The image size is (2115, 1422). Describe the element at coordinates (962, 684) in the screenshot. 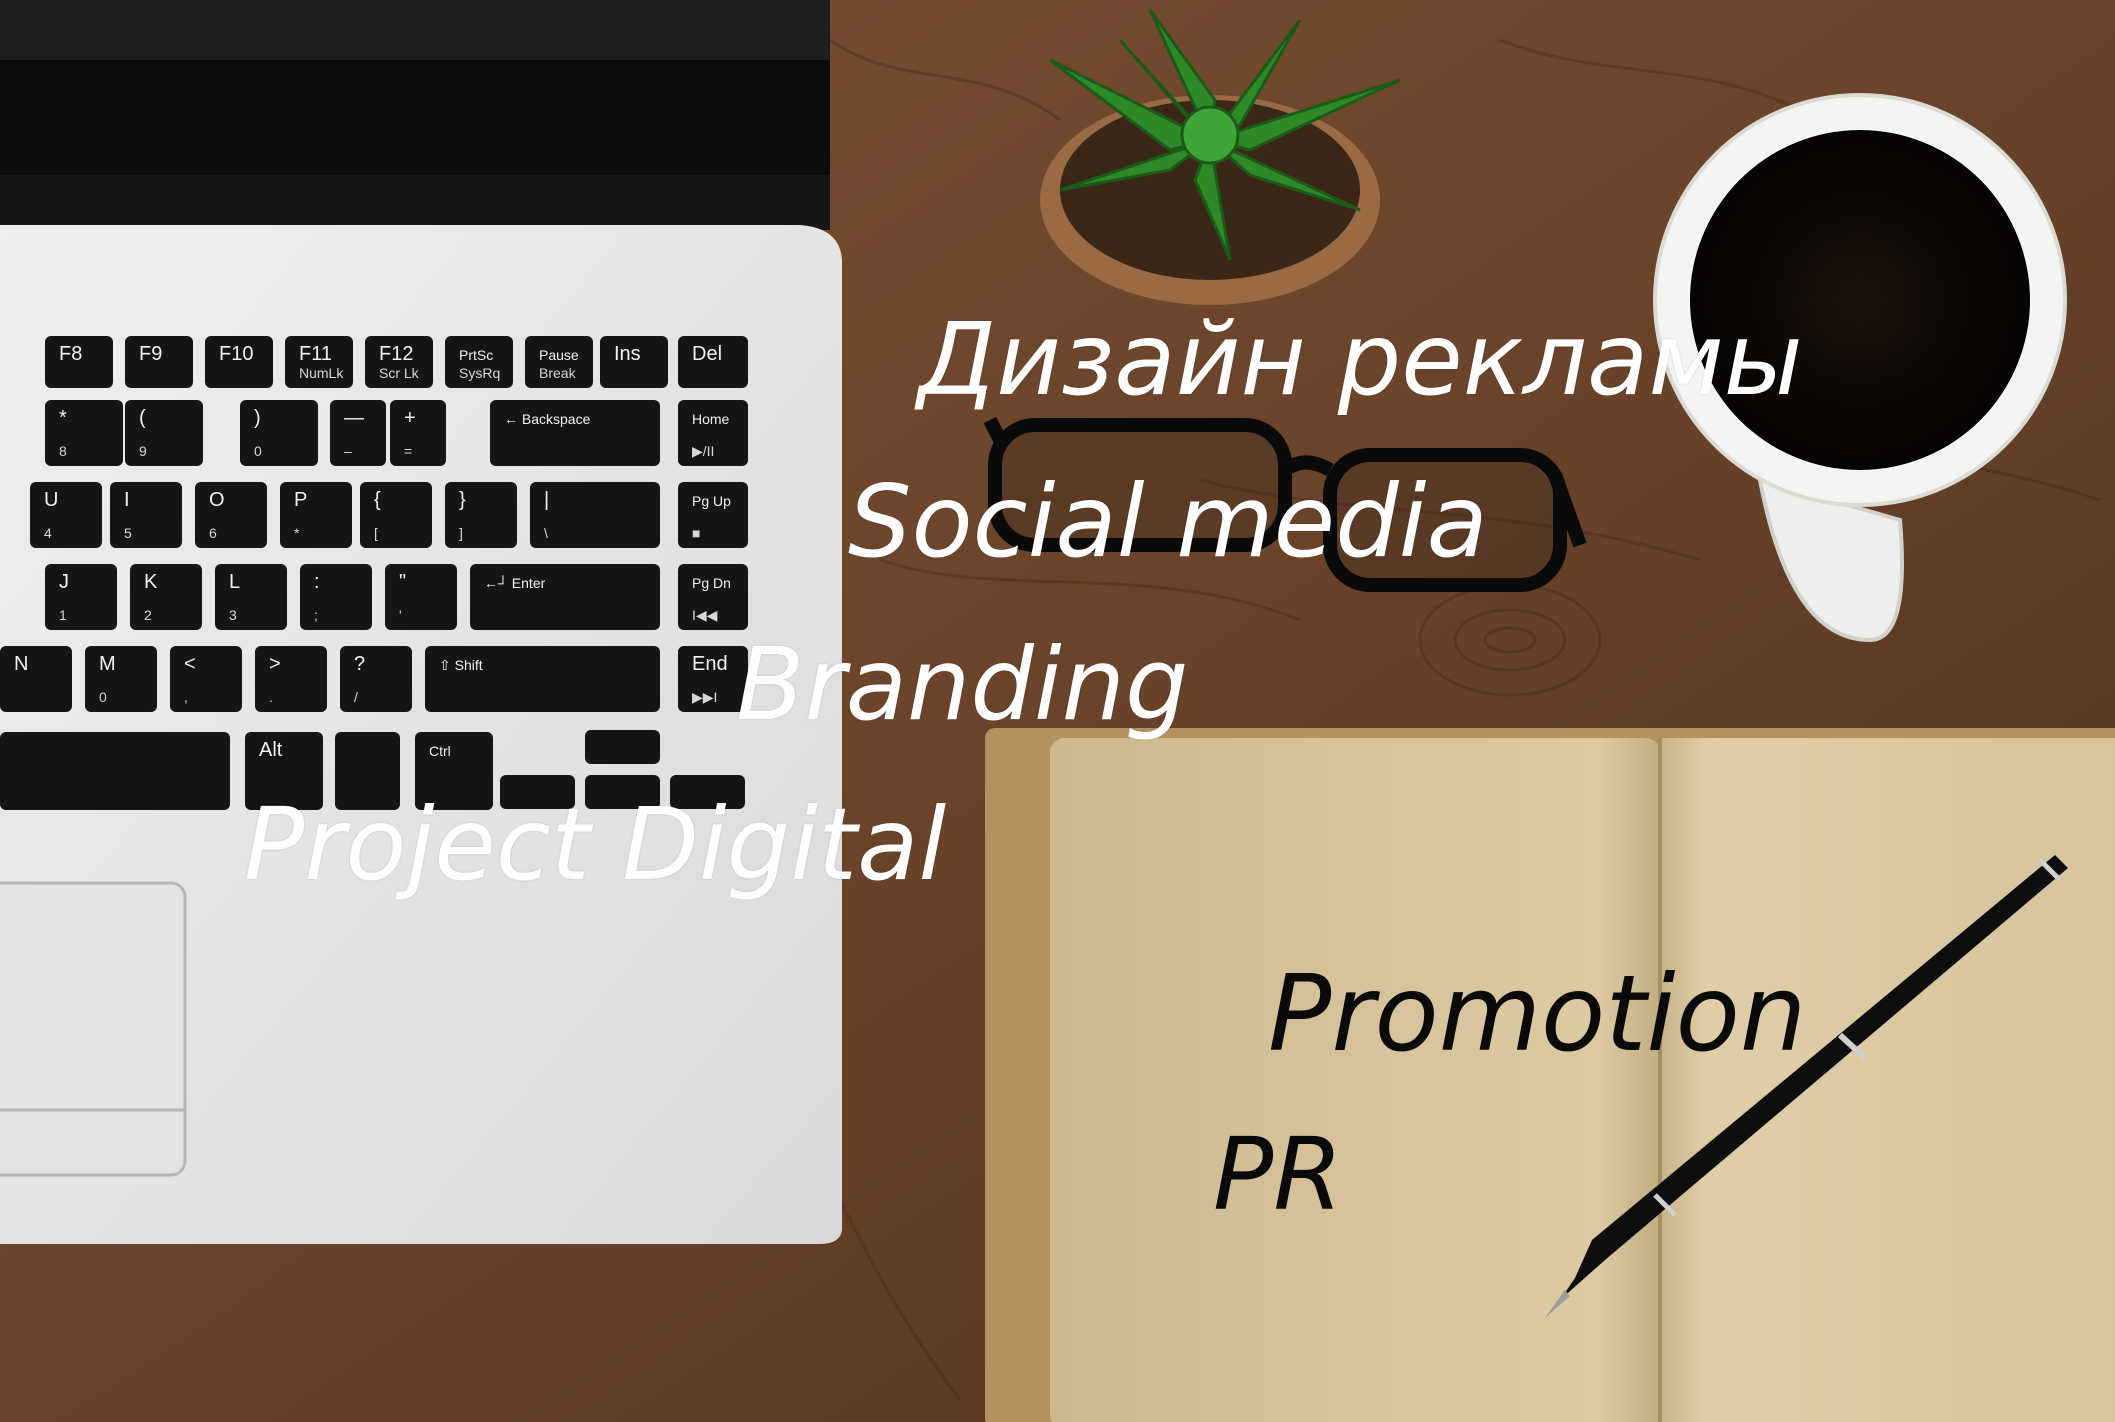

I see `overlay-word-3: Branding` at that location.